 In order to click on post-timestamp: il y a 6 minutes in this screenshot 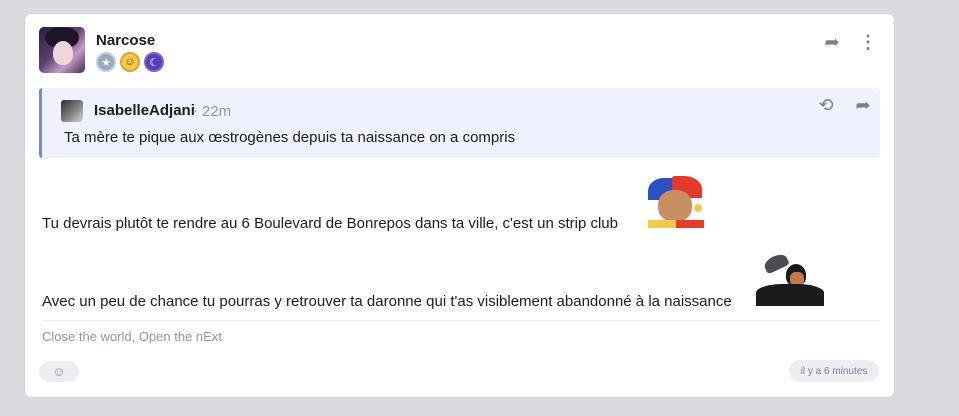, I will do `click(834, 371)`.